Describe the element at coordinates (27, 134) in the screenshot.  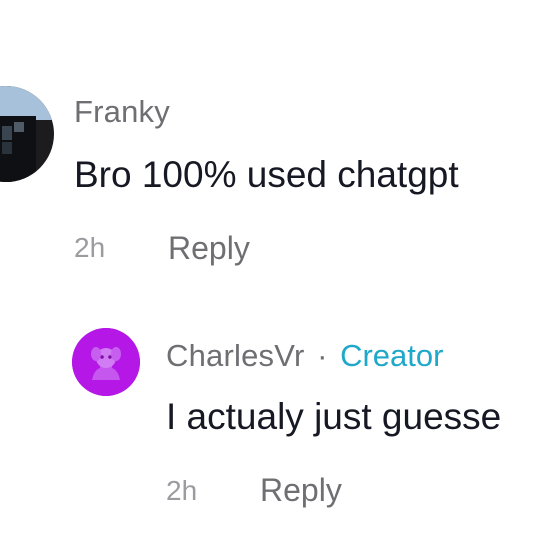
I see `avatar-franky` at that location.